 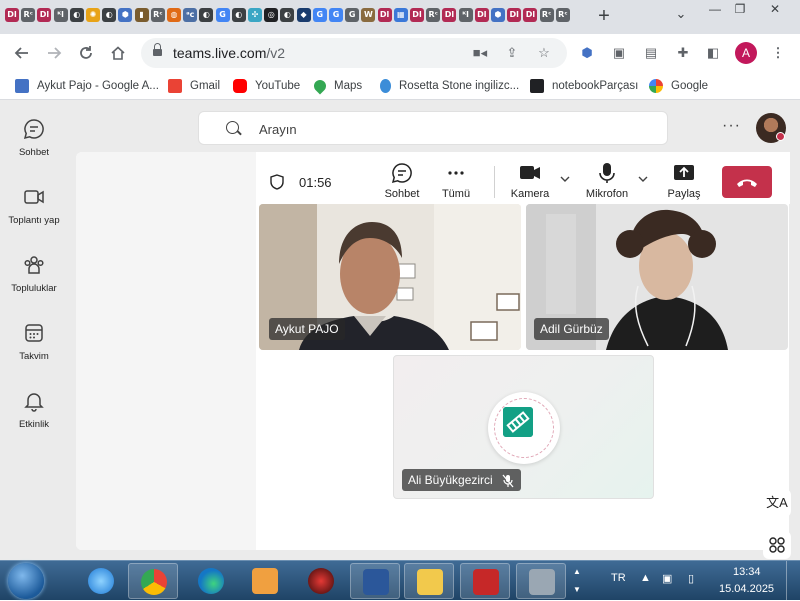 I want to click on back-button, so click(x=22, y=53).